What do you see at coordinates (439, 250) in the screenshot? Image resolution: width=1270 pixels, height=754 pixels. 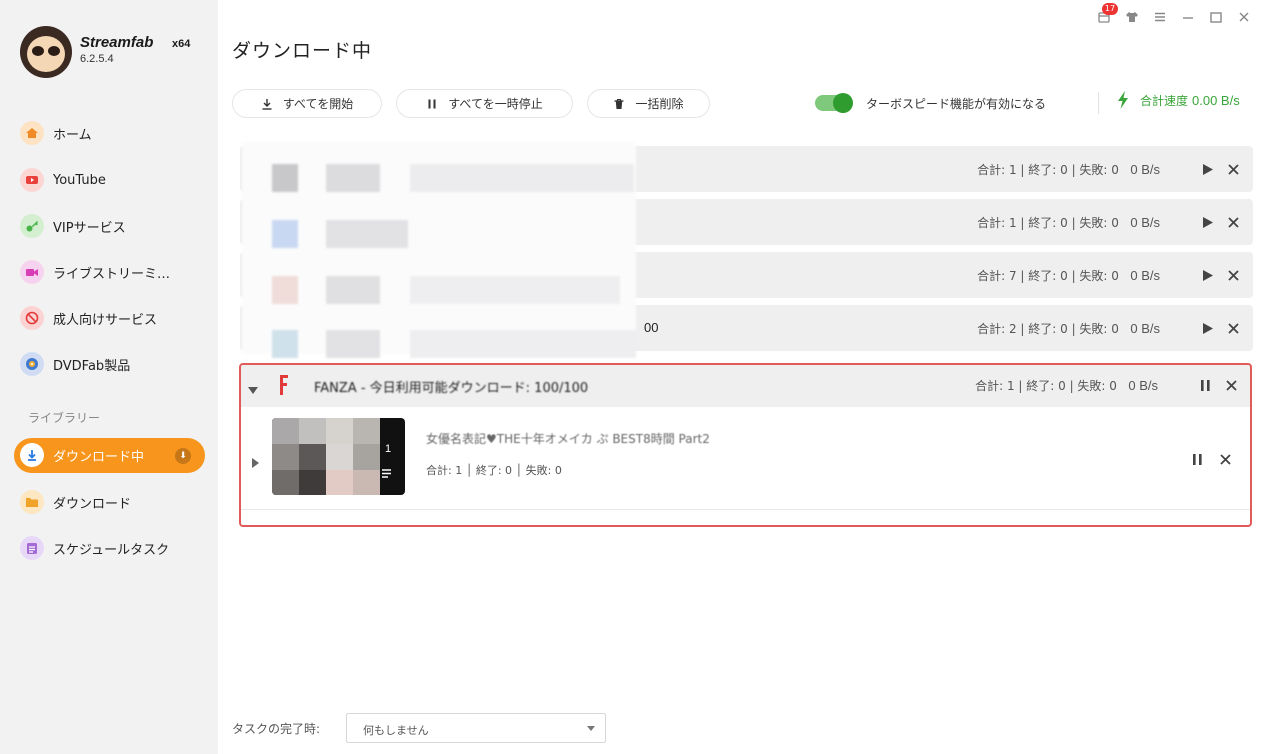 I see `mosaic-overlay` at bounding box center [439, 250].